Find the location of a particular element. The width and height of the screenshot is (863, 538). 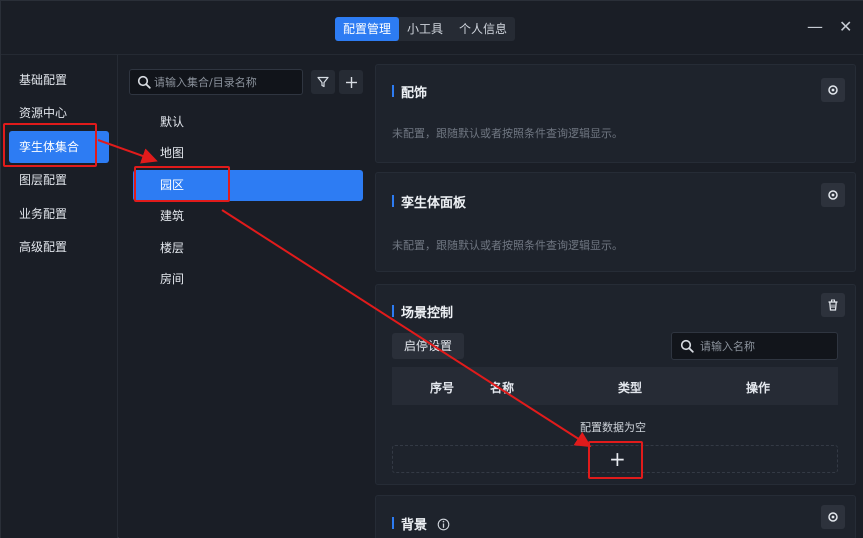

top-tab-group: 配置管理 小工具 个人信息 is located at coordinates (425, 29).